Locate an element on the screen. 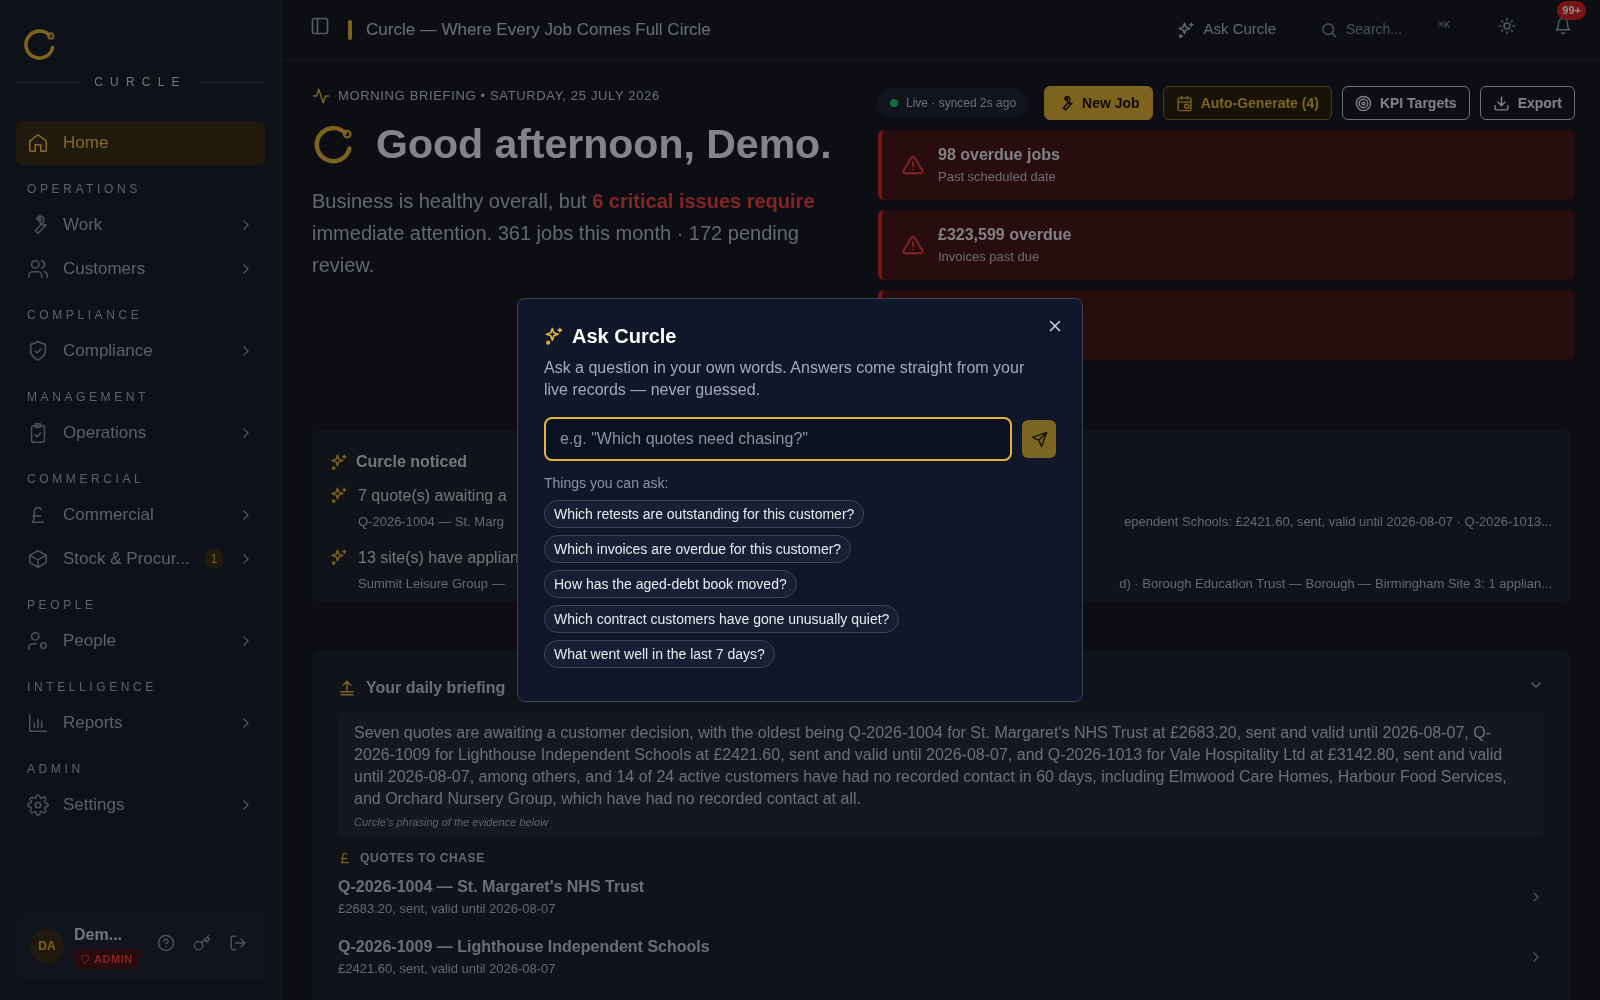  nav-item: Compliance is located at coordinates (140, 351).